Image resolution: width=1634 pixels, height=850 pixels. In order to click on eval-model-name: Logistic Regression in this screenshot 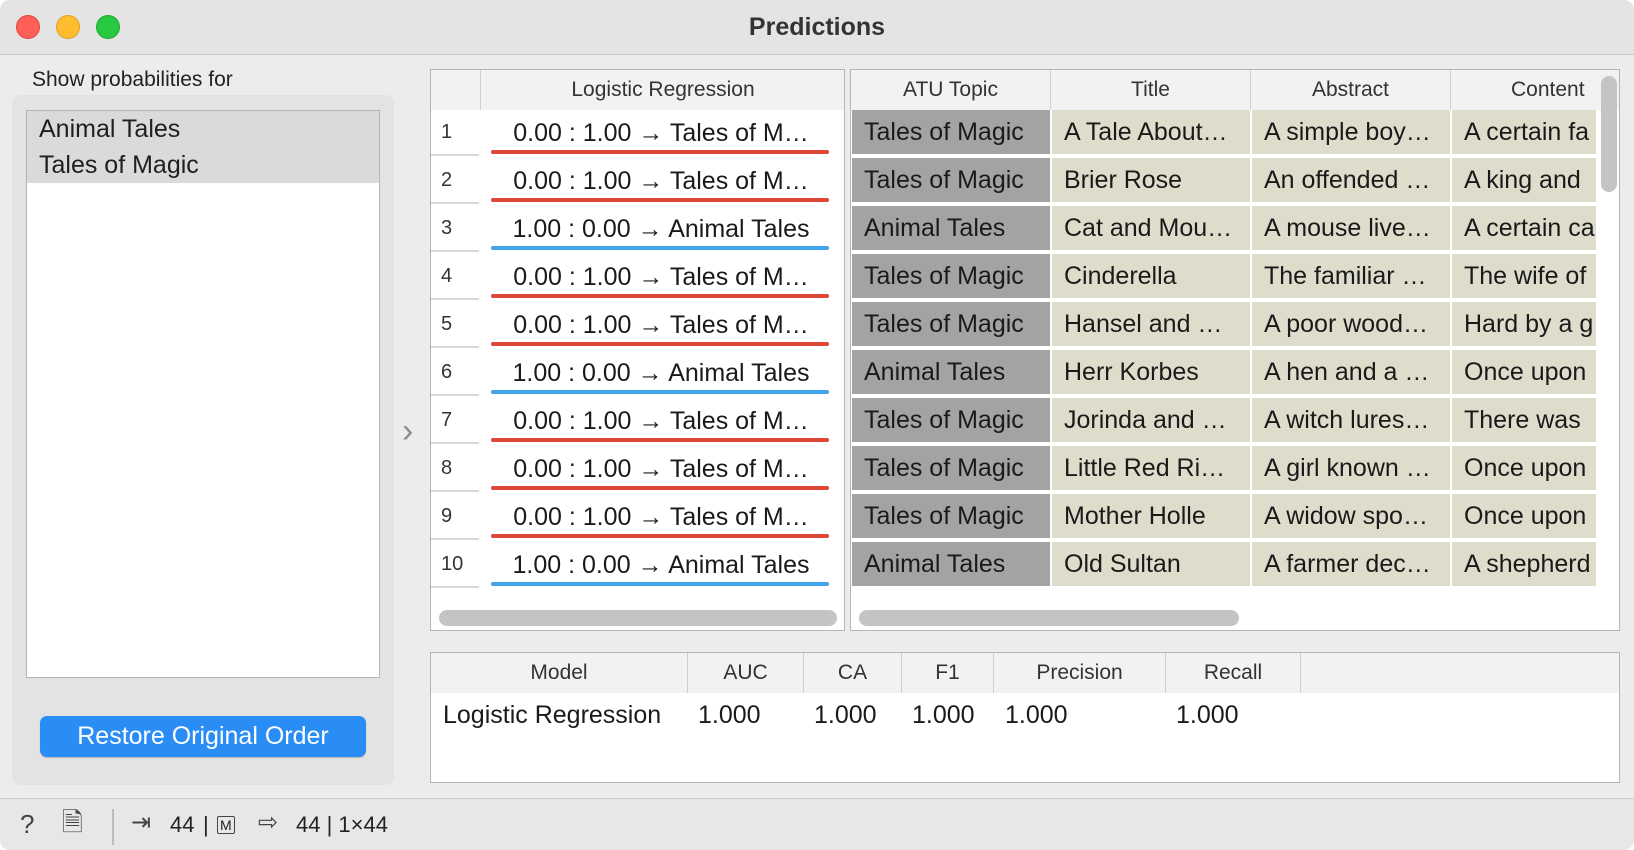, I will do `click(552, 715)`.